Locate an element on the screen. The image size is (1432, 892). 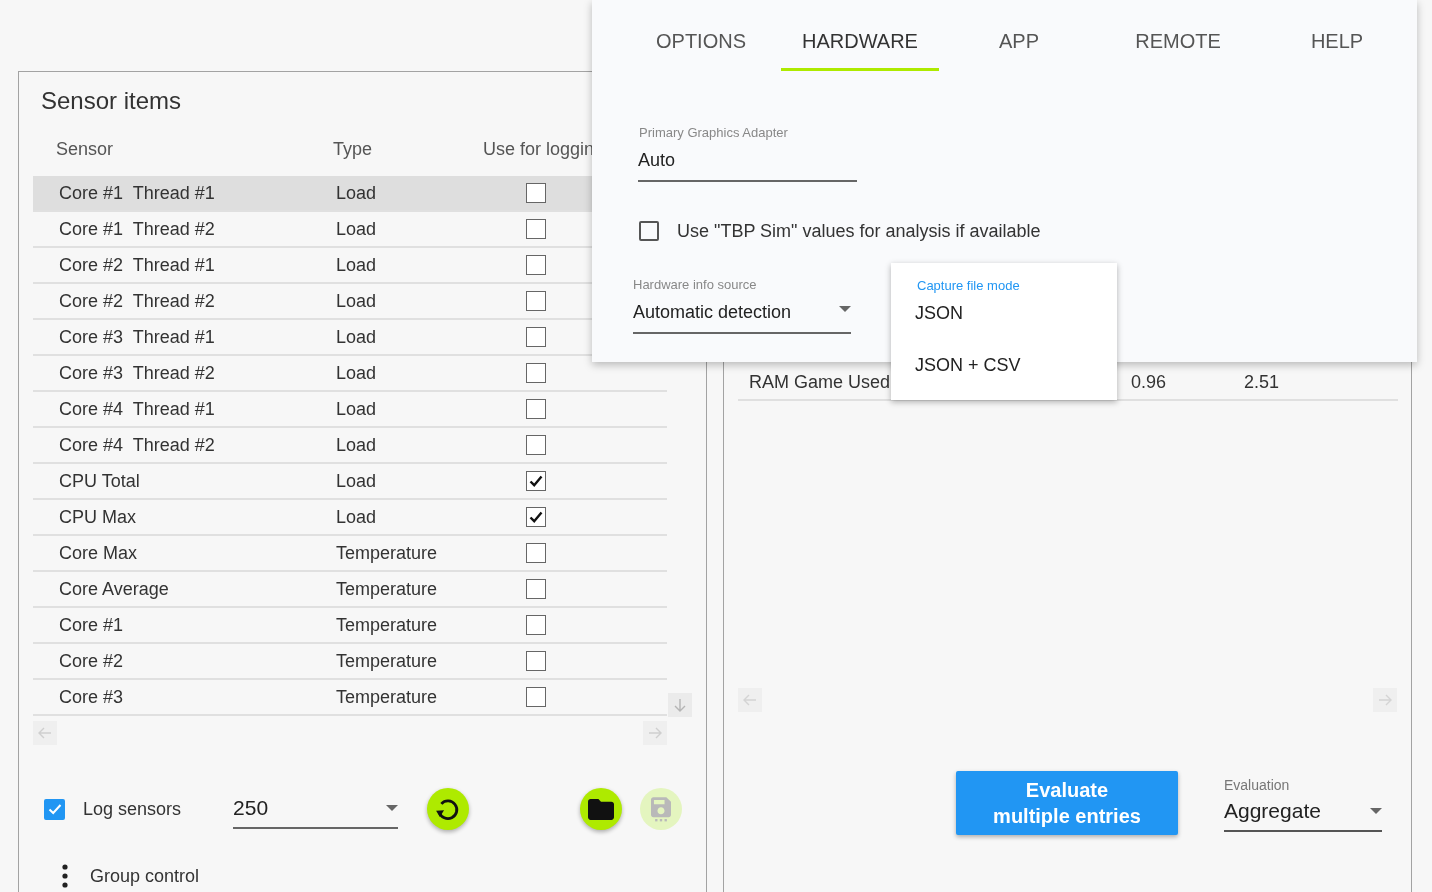
interval-select: 250 is located at coordinates (316, 809).